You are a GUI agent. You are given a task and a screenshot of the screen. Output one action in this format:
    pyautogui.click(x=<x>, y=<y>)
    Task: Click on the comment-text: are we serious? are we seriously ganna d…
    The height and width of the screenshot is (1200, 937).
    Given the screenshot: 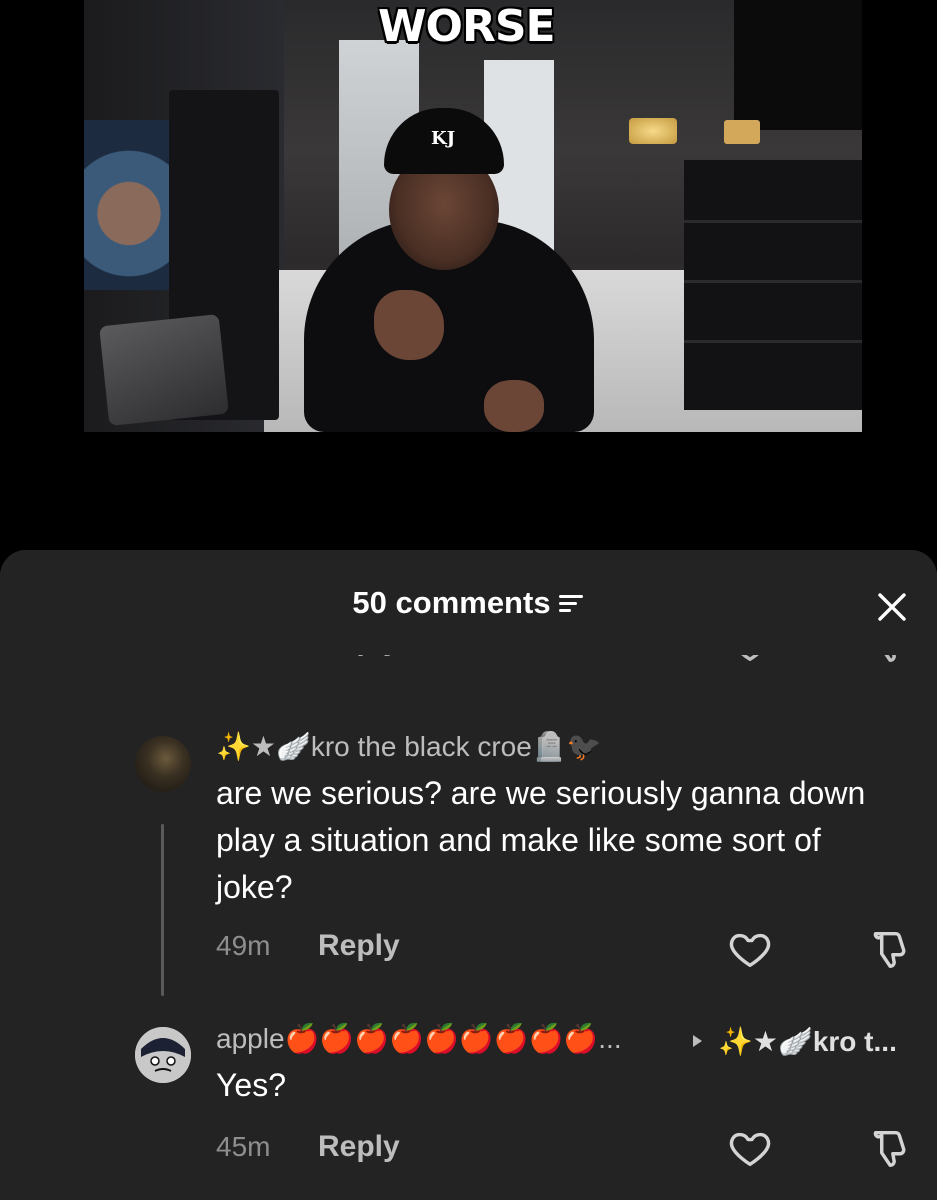 What is the action you would take?
    pyautogui.click(x=541, y=840)
    